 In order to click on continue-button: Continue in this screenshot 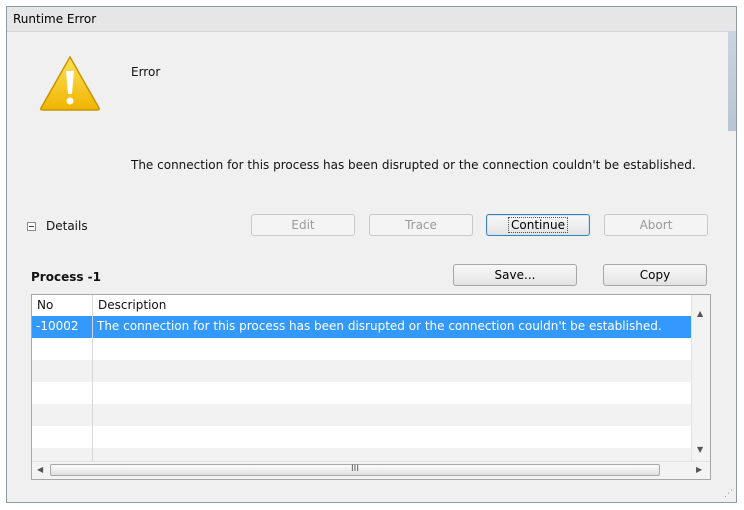, I will do `click(538, 225)`.